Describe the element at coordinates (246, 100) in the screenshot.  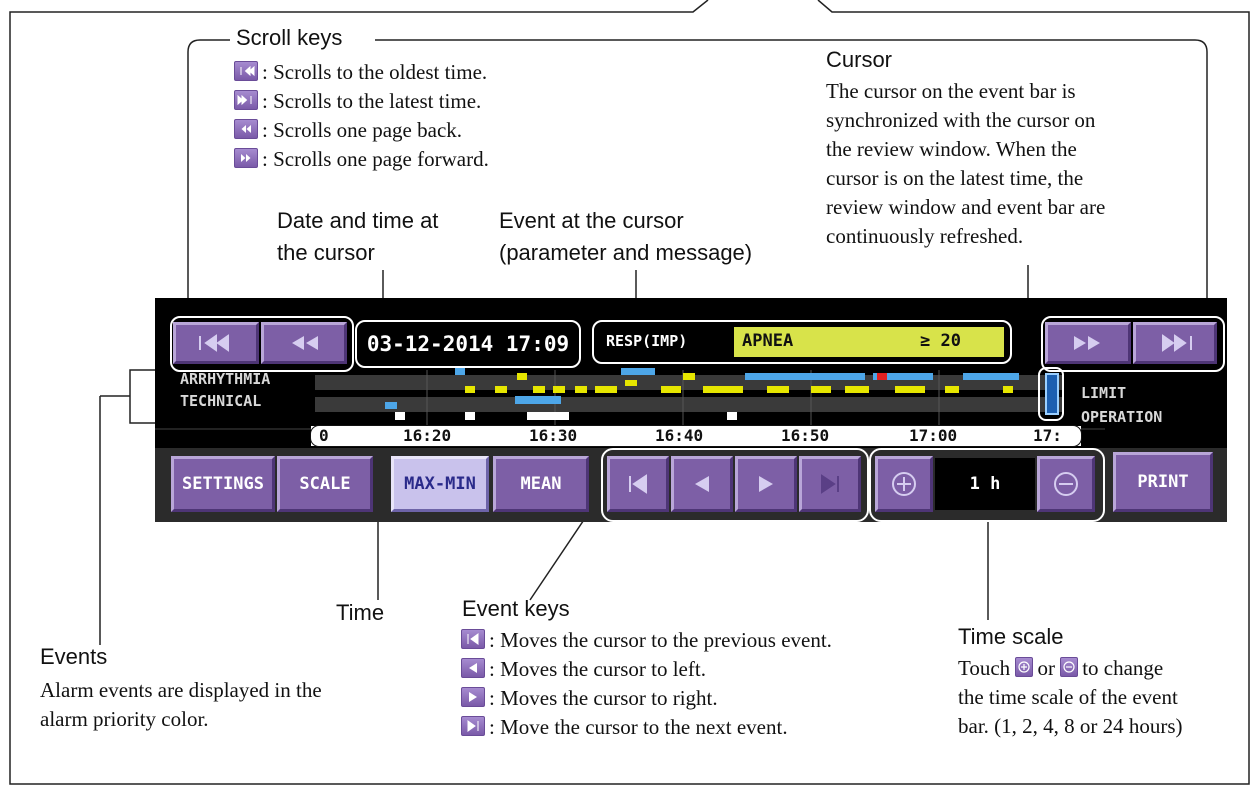
I see `skip-last-icon` at that location.